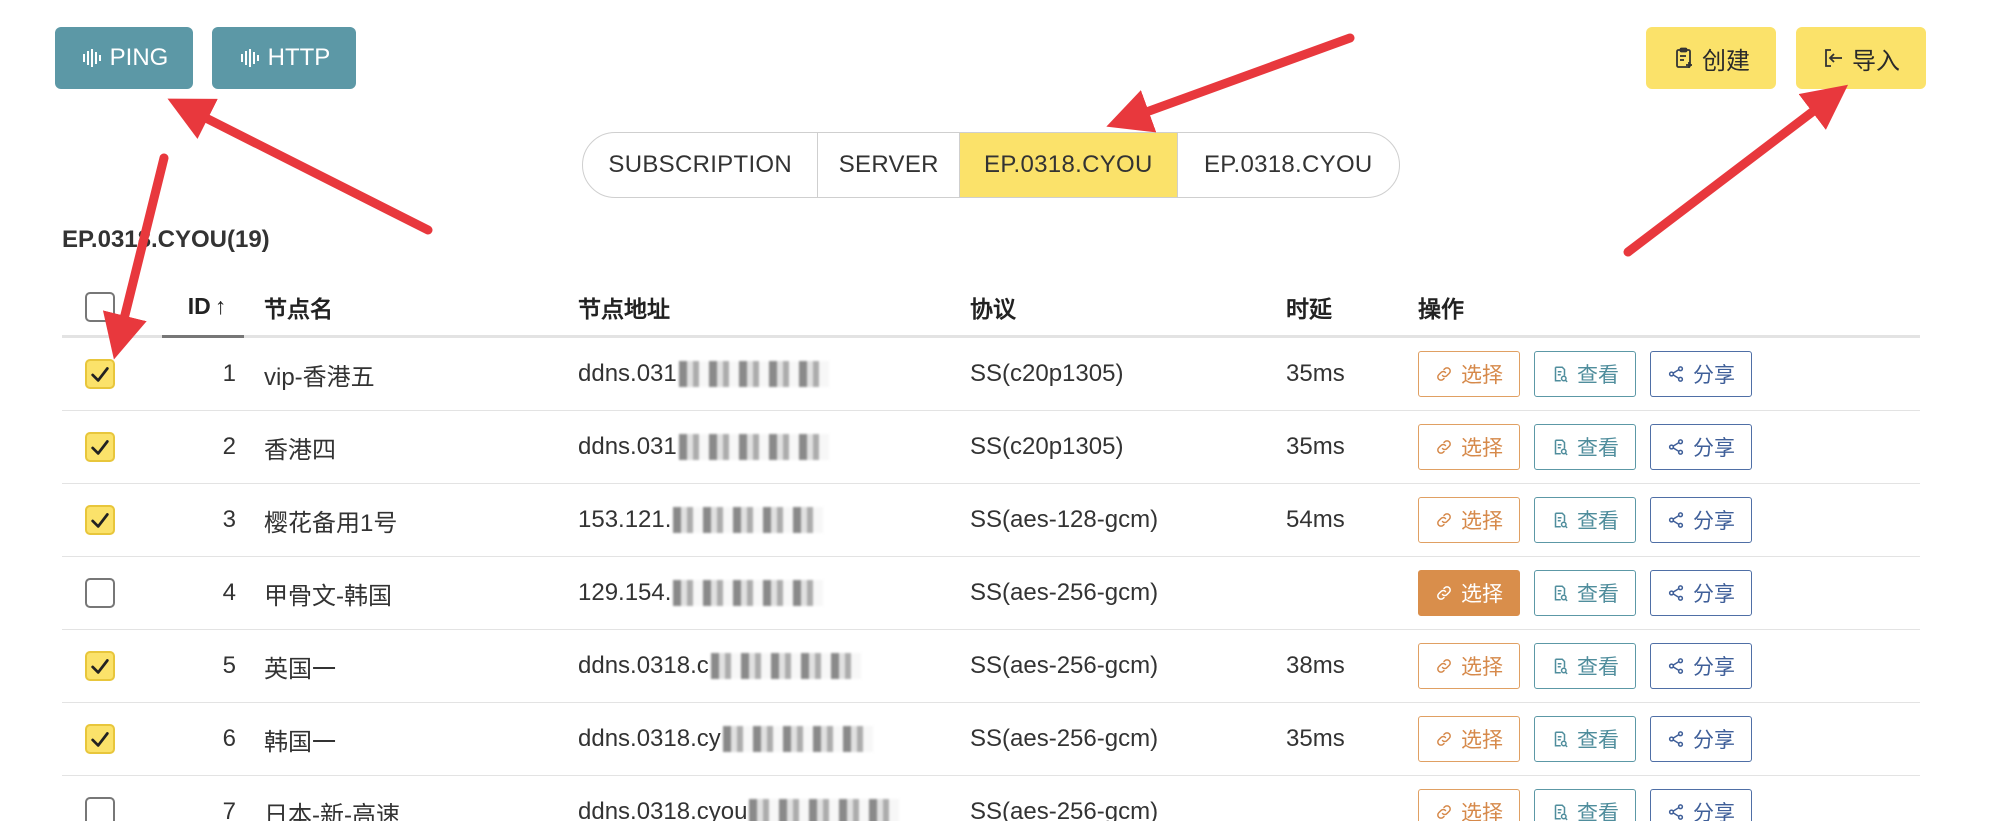  Describe the element at coordinates (1315, 373) in the screenshot. I see `row-latency: 35ms` at that location.